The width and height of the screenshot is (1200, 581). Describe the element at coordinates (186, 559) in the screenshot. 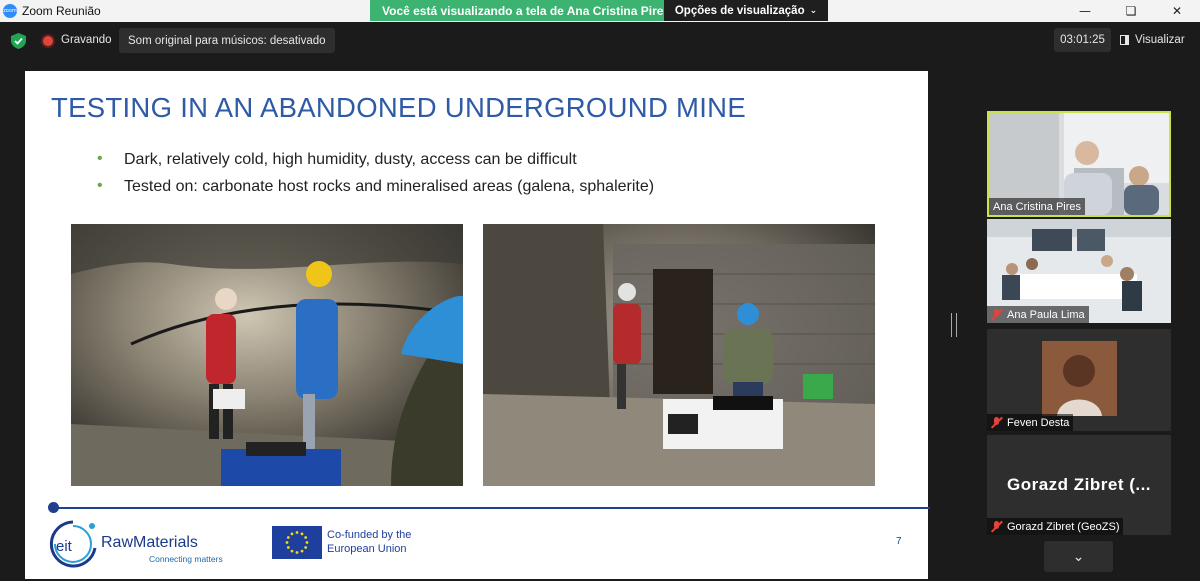

I see `brand-tagline: Connecting matters` at that location.